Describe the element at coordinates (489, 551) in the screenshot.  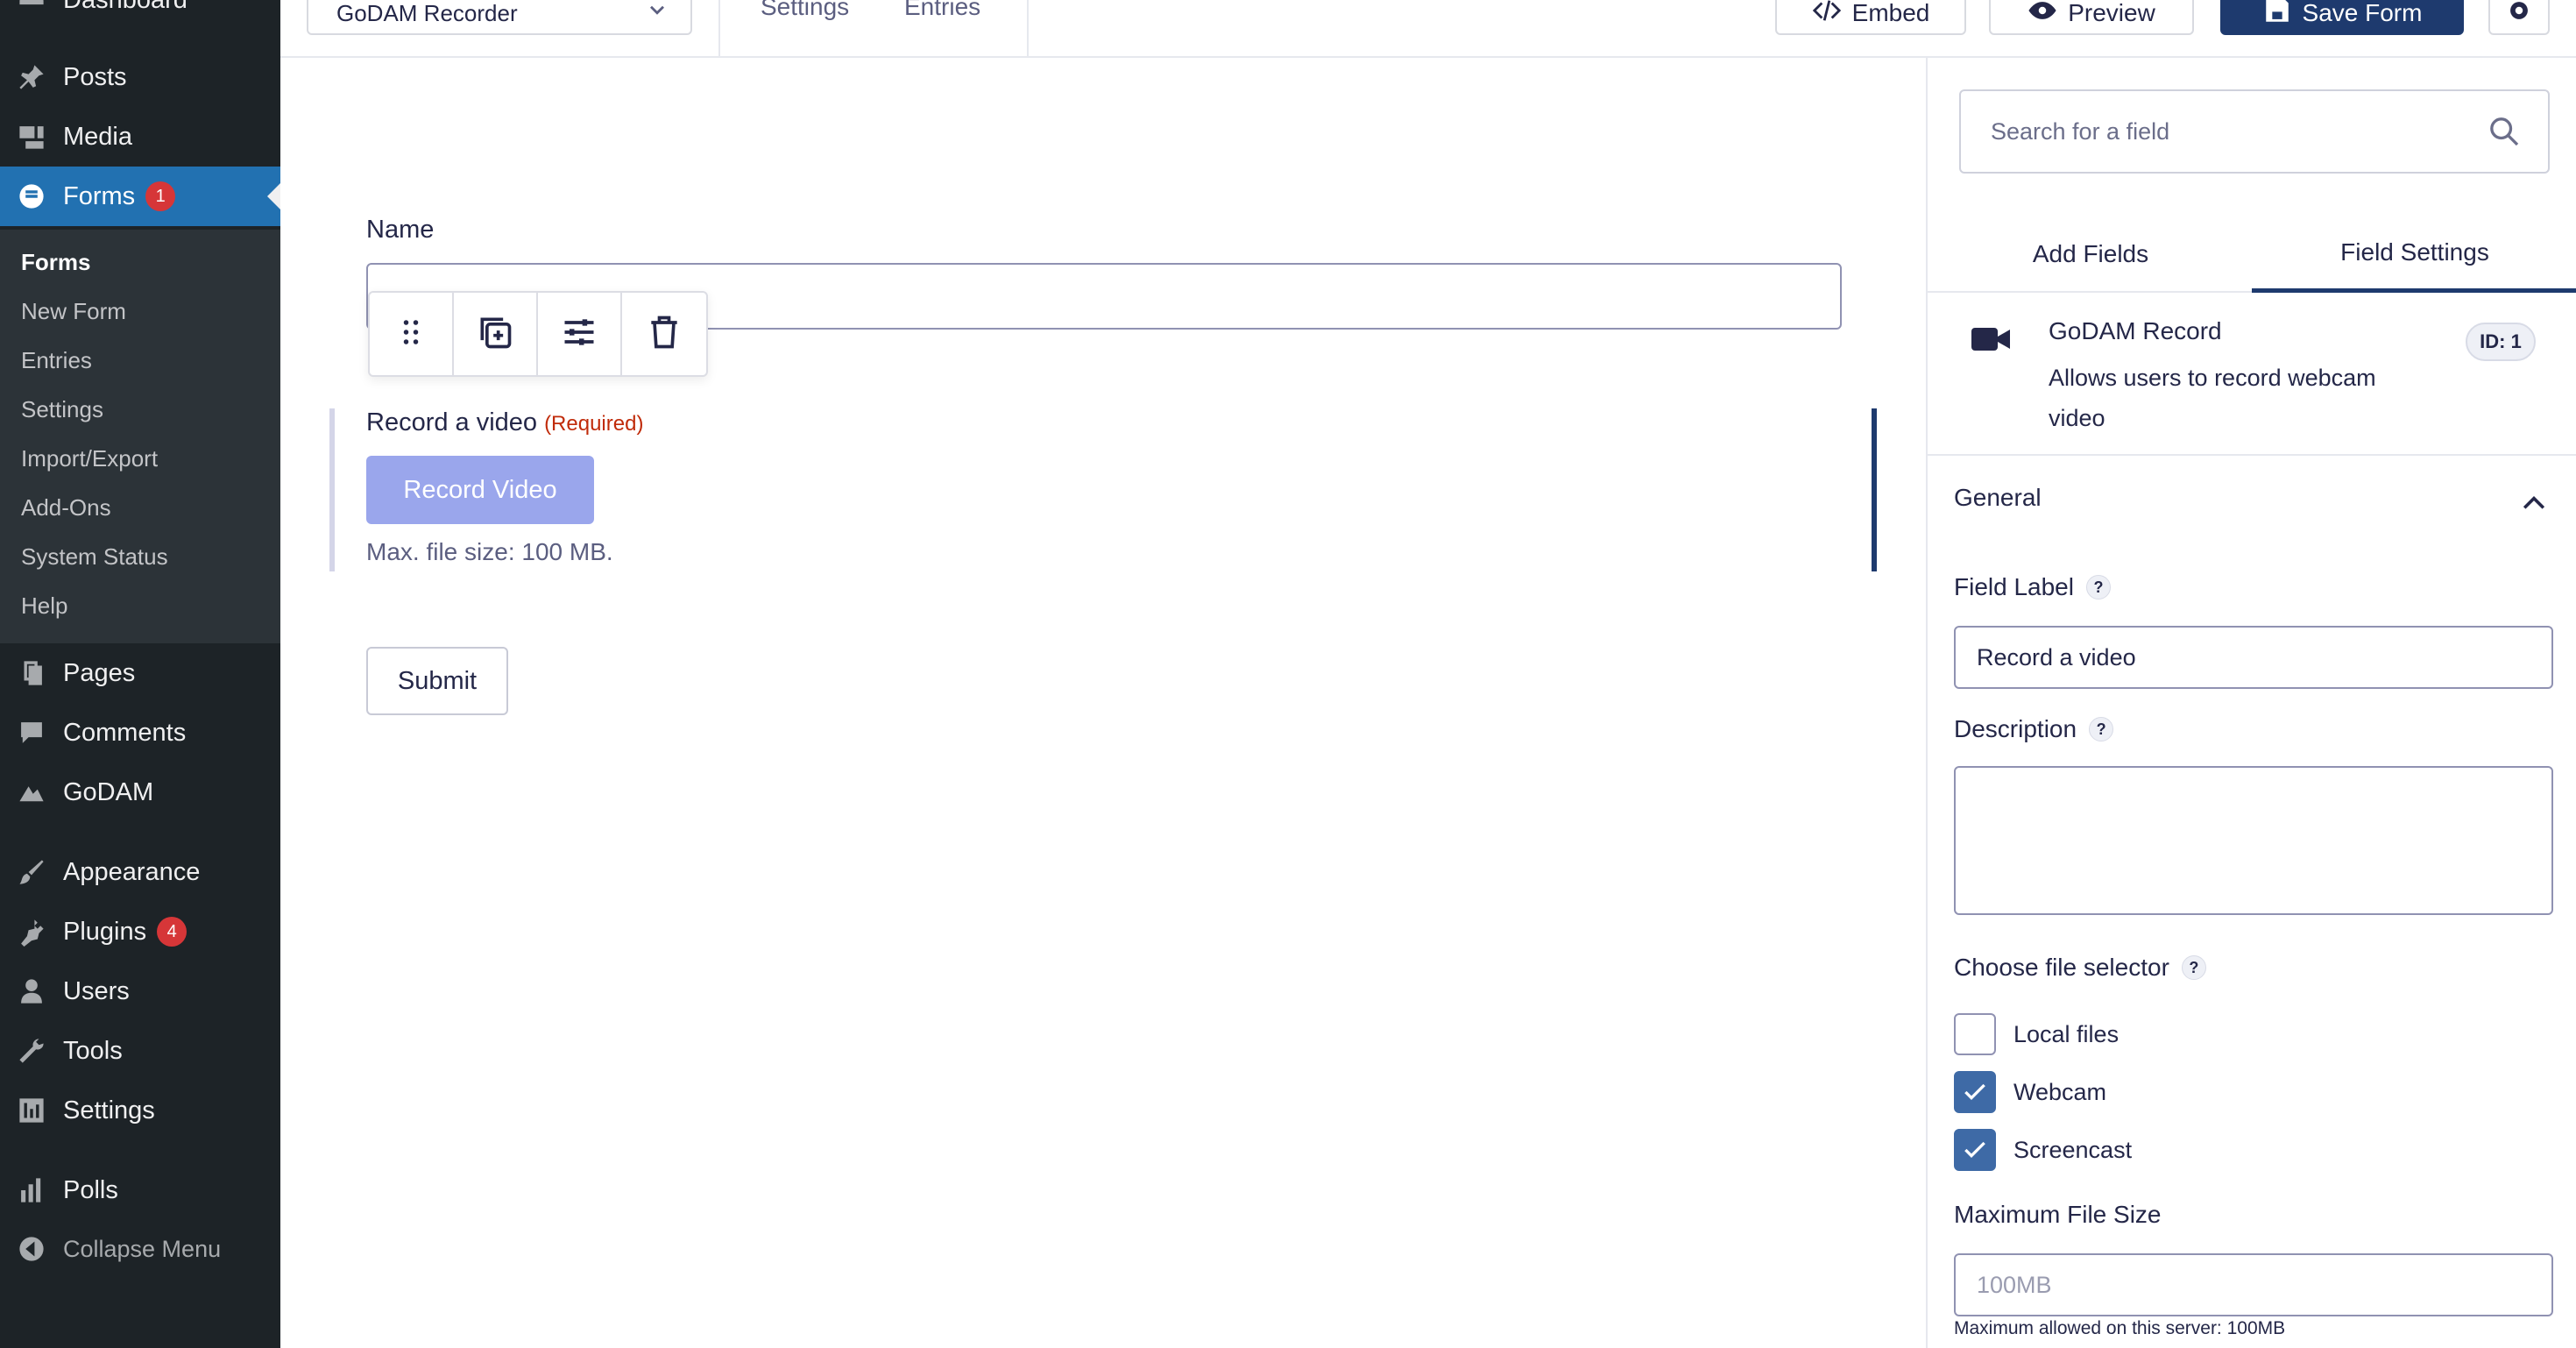
I see `max-file-size-note: Max. file size: 100 MB.` at that location.